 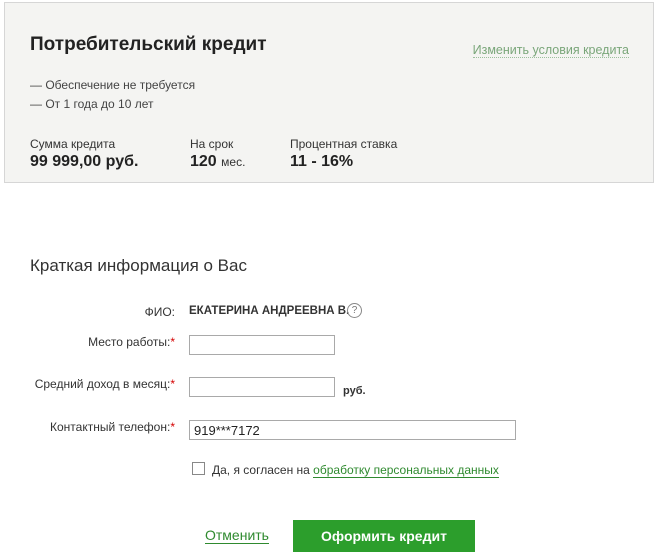 I want to click on fio-label: ФИО:, so click(x=159, y=312).